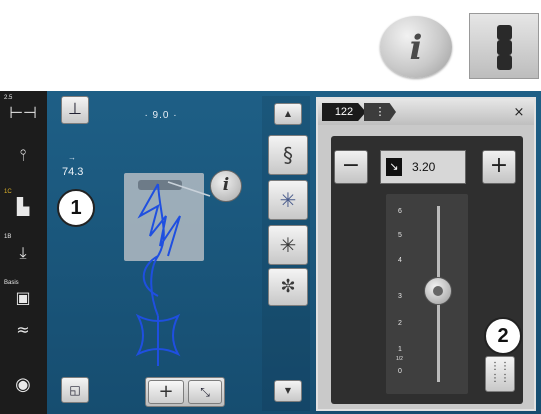 This screenshot has width=541, height=414. What do you see at coordinates (351, 167) in the screenshot?
I see `decrease-button: −` at bounding box center [351, 167].